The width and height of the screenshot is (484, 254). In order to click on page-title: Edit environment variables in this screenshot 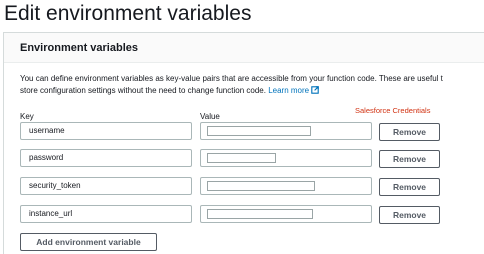, I will do `click(128, 13)`.